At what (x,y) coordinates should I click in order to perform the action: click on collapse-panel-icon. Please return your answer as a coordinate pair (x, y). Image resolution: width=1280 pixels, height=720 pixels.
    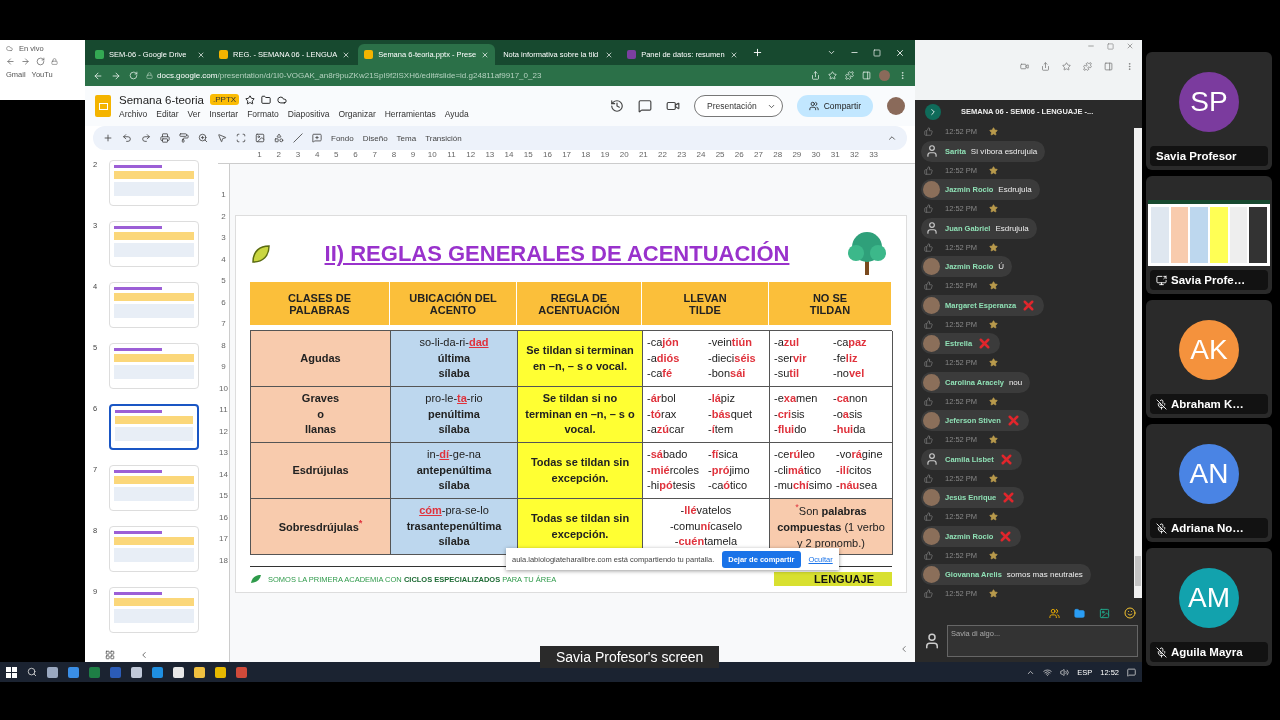
    Looking at the image, I should click on (144, 655).